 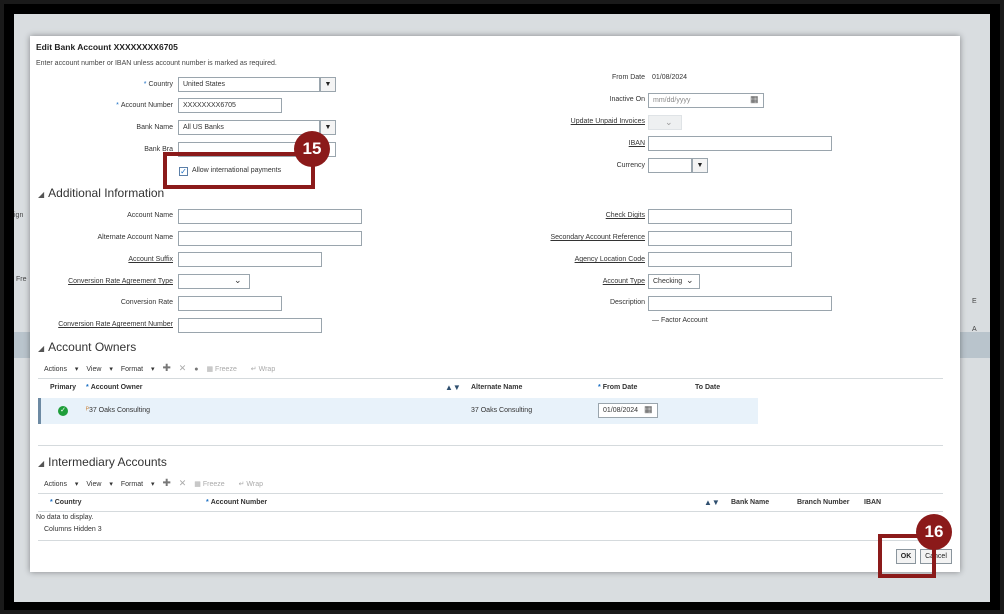 I want to click on agency-location-code-label: Agency Location Code, so click(x=610, y=259).